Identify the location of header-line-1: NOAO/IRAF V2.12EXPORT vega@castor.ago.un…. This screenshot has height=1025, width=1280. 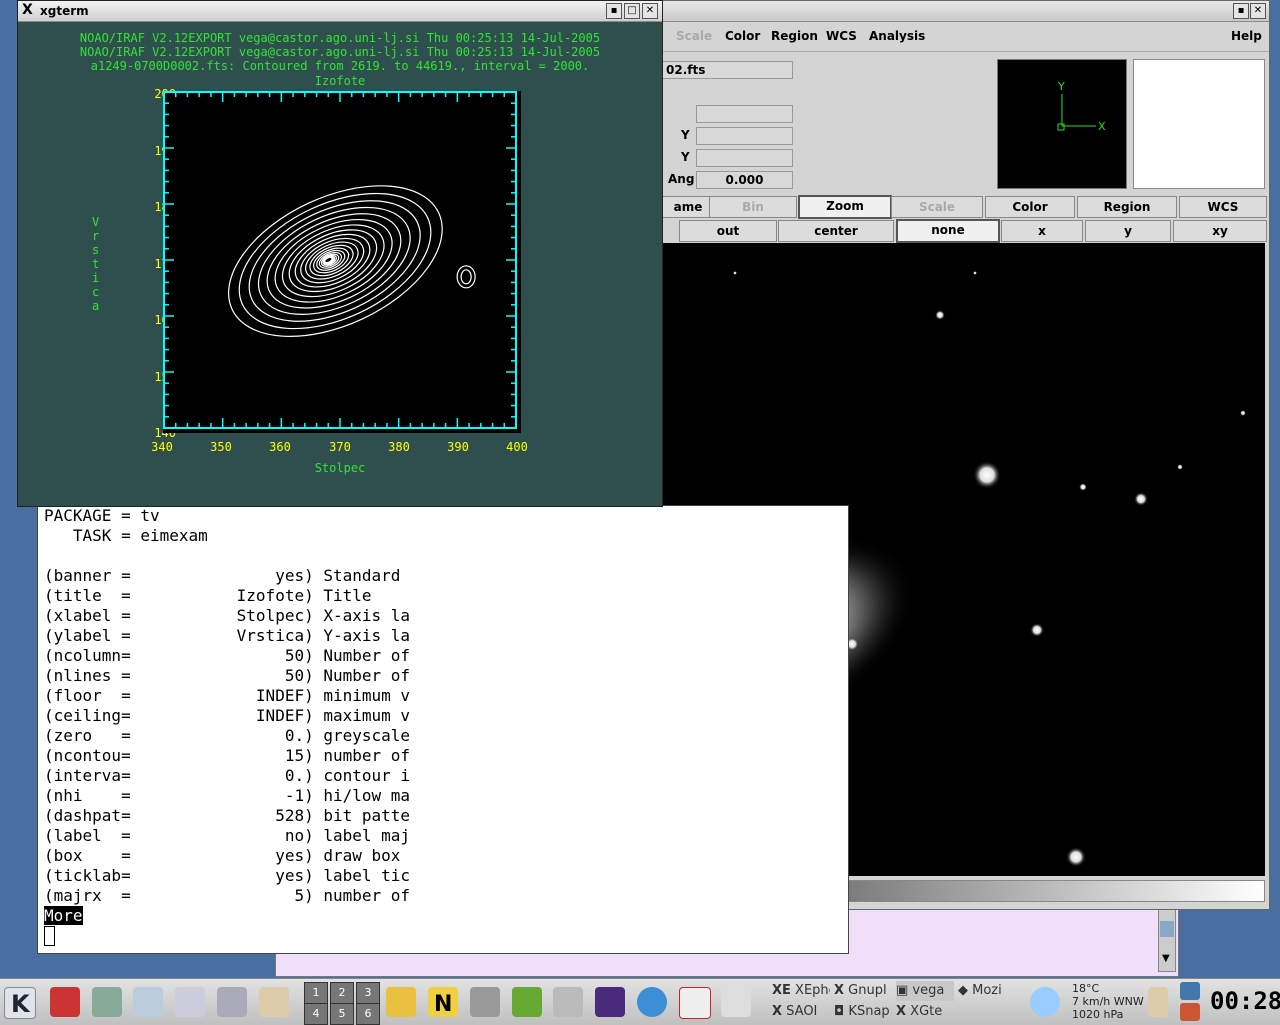
(340, 38).